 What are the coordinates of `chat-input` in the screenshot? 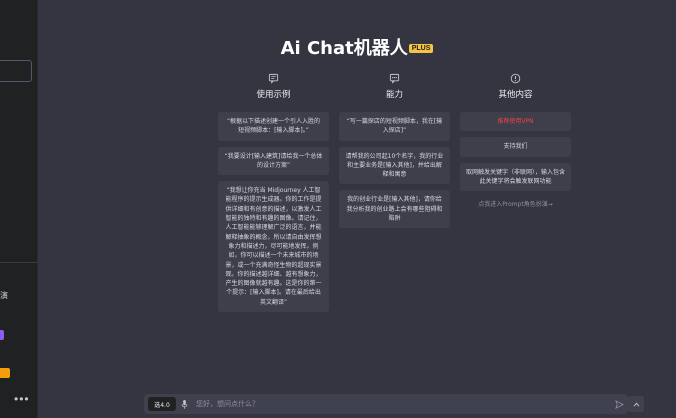 It's located at (401, 404).